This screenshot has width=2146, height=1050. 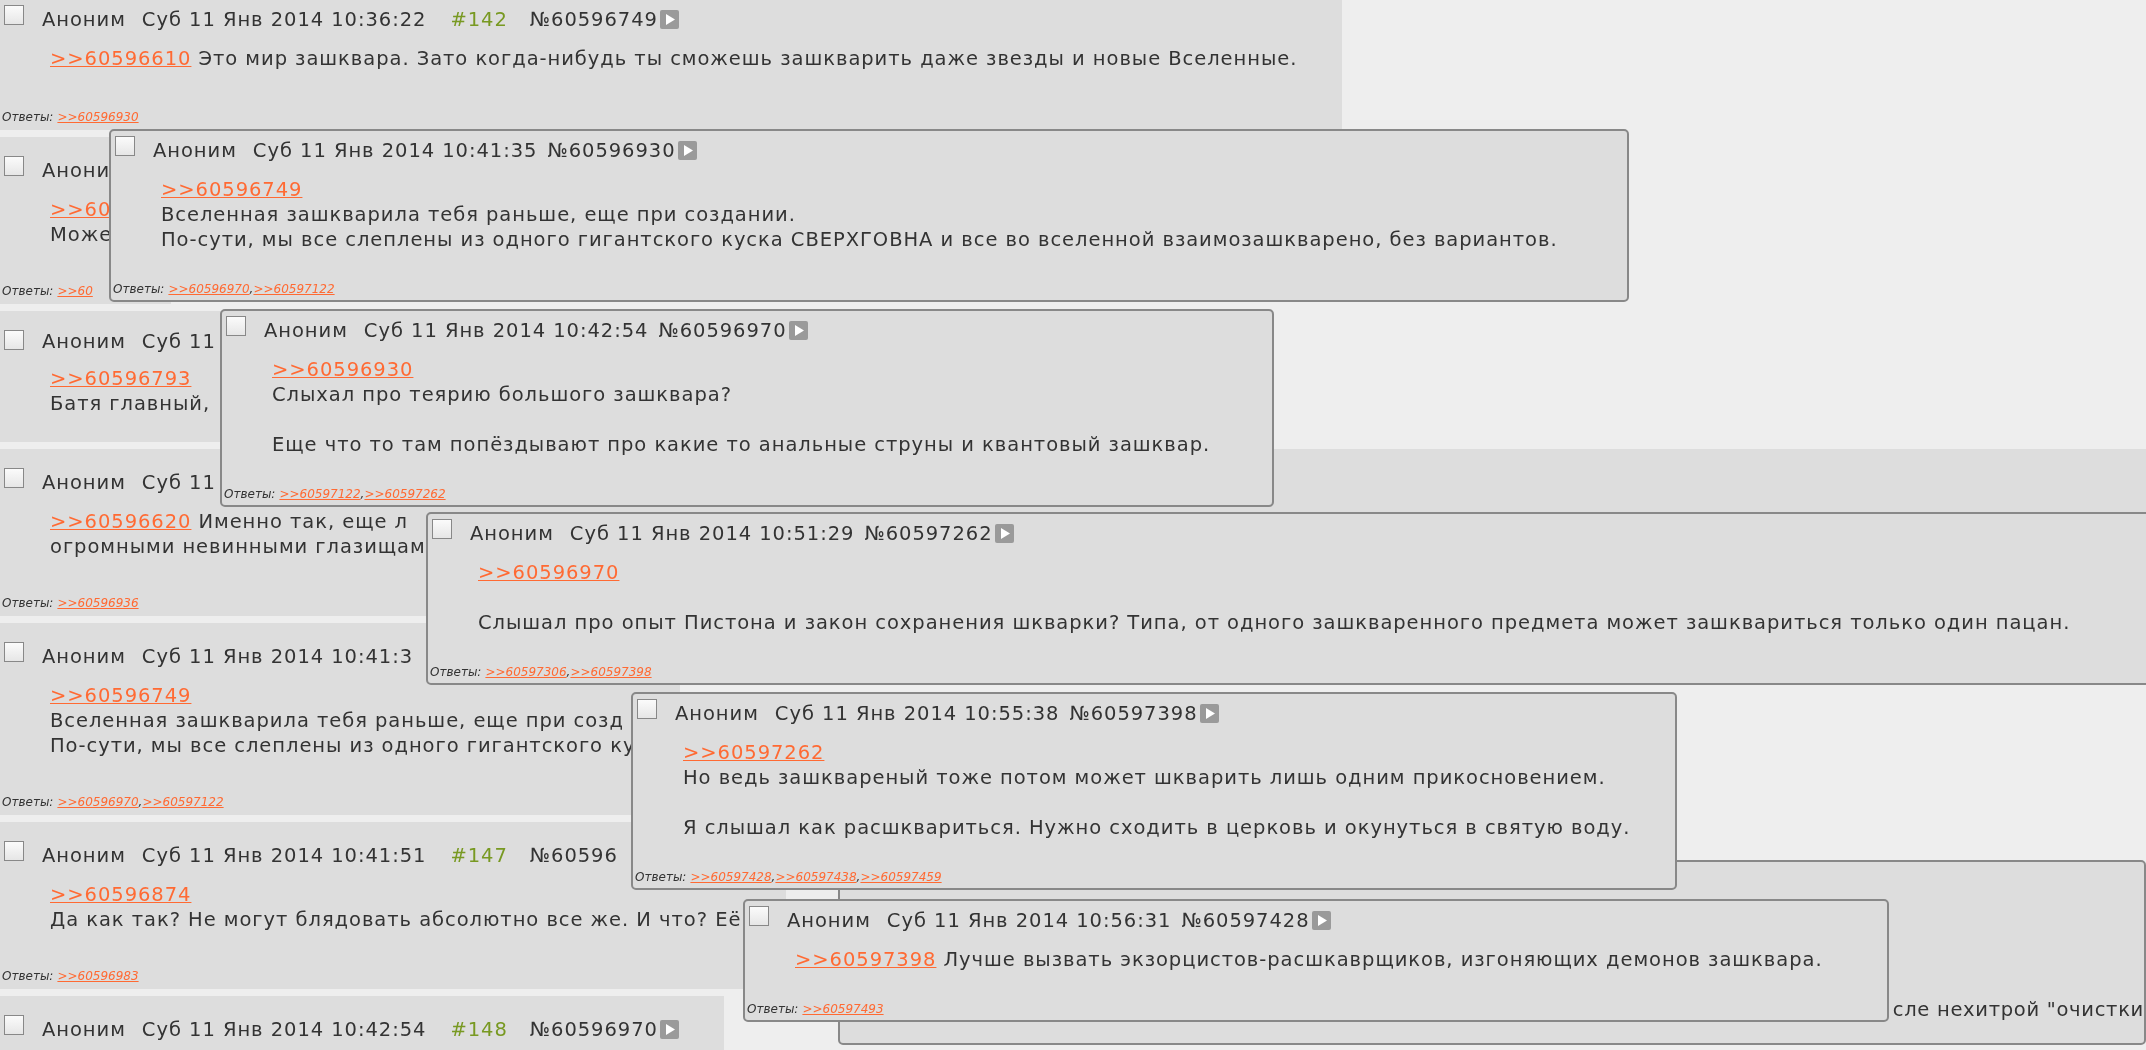 What do you see at coordinates (526, 672) in the screenshot?
I see `reply-link: >>60597306` at bounding box center [526, 672].